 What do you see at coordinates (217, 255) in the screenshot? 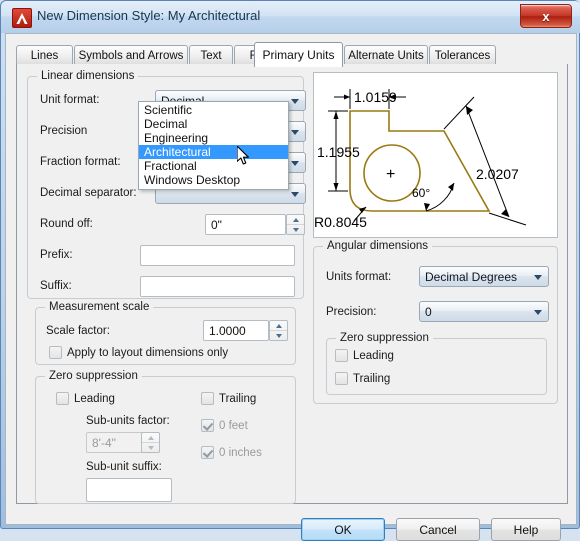
I see `prefix-input` at bounding box center [217, 255].